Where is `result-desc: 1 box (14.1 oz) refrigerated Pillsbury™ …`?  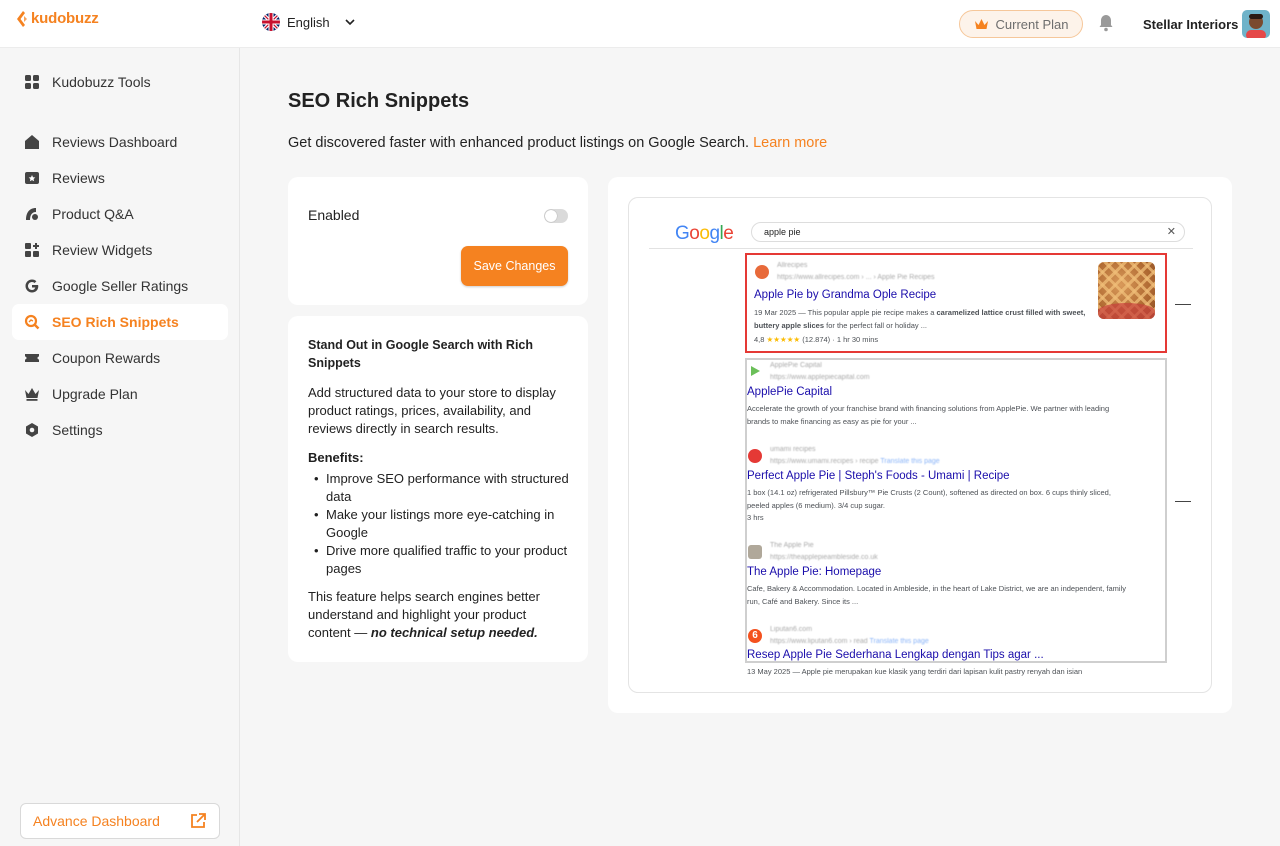
result-desc: 1 box (14.1 oz) refrigerated Pillsbury™ … is located at coordinates (929, 499).